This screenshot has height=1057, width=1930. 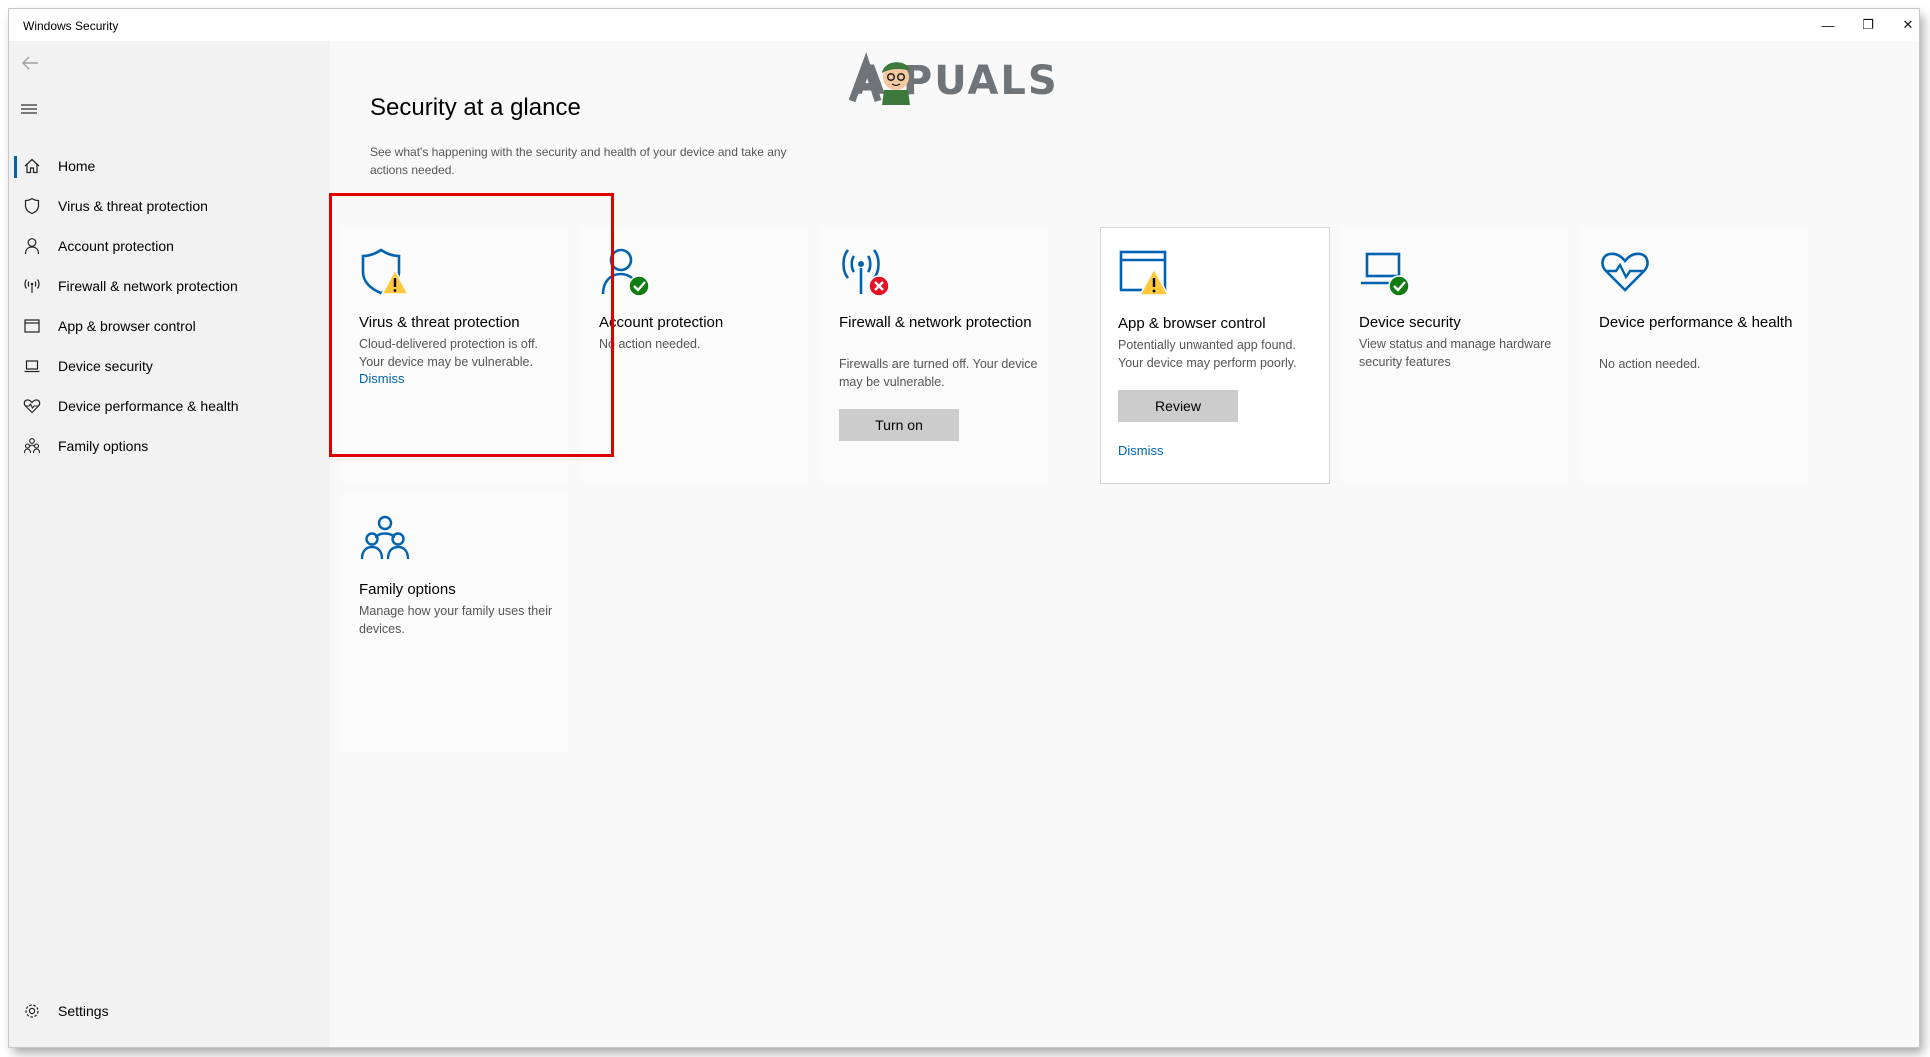 I want to click on menu-button, so click(x=29, y=109).